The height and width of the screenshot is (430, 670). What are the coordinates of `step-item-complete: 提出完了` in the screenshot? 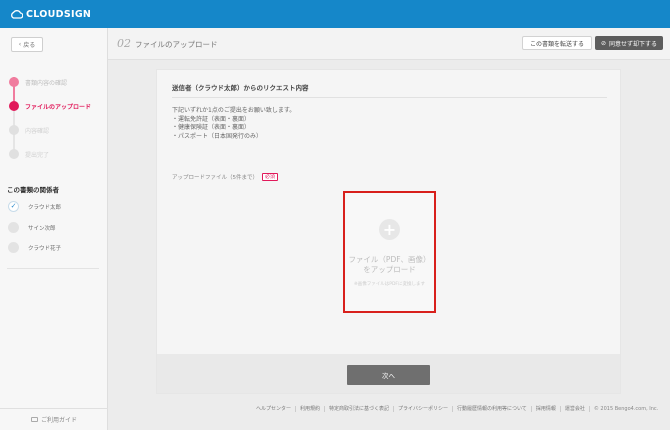 It's located at (54, 154).